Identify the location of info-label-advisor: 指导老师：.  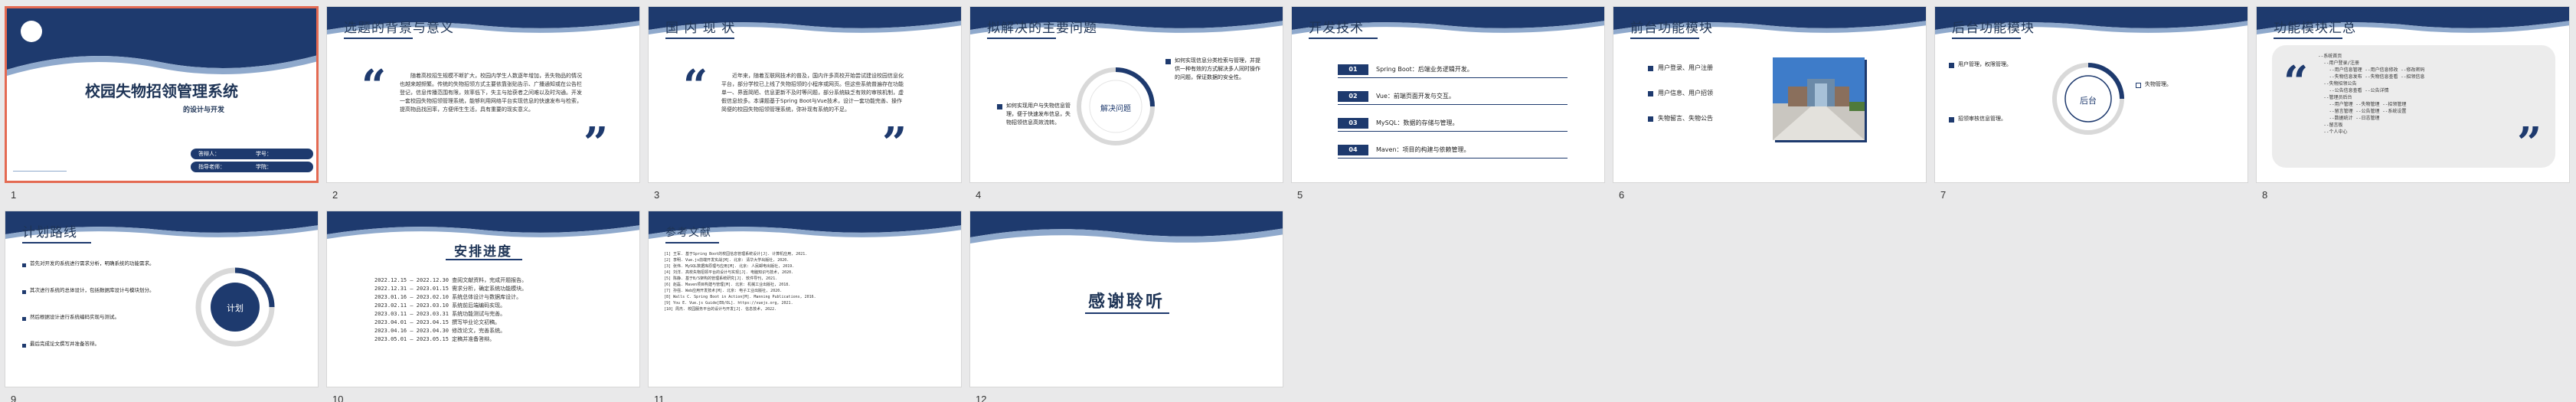
(211, 167).